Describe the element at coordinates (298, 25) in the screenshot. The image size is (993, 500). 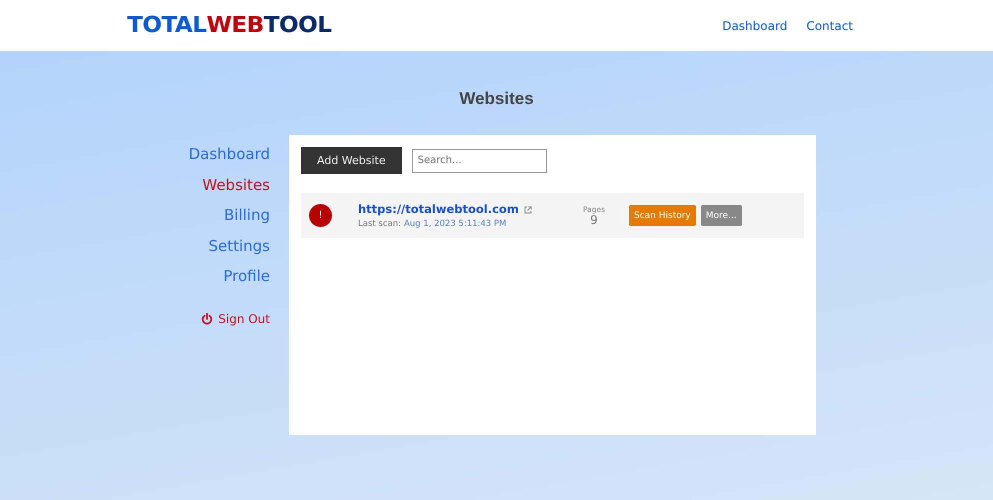
I see `logo-text: TOOL` at that location.